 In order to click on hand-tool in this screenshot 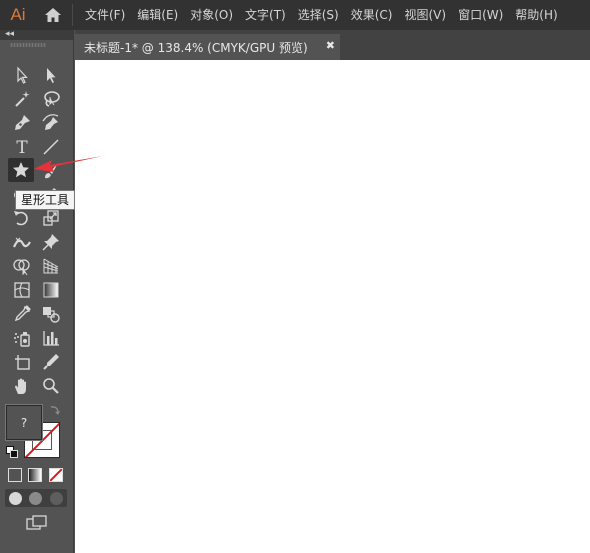, I will do `click(22, 386)`.